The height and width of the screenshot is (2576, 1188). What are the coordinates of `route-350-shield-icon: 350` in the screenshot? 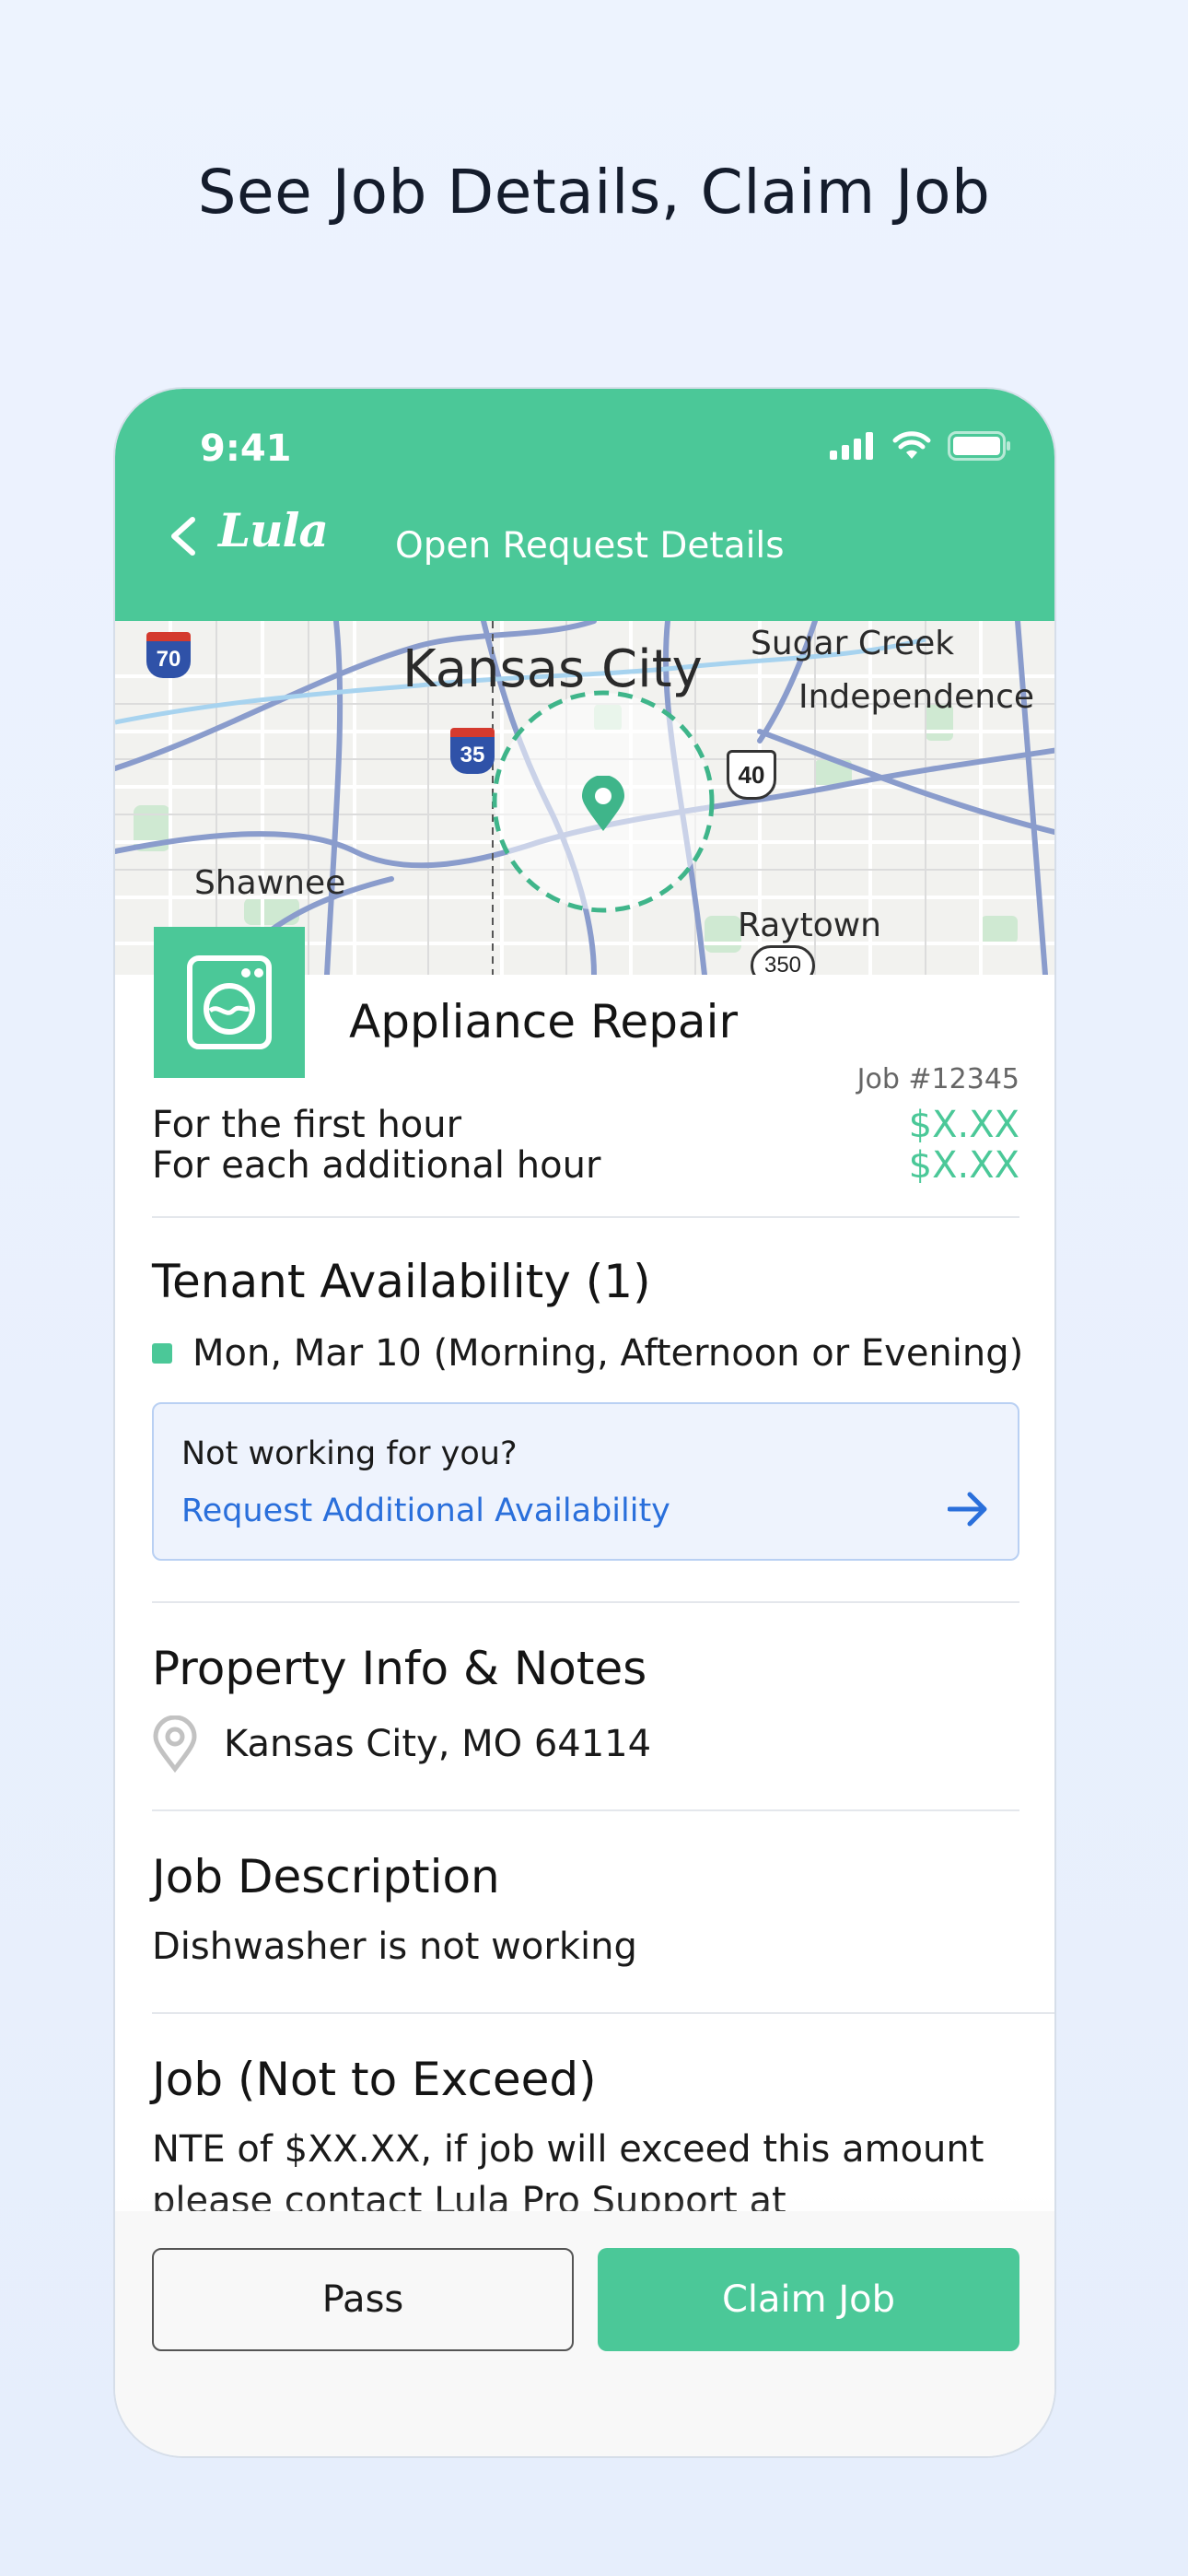 It's located at (783, 960).